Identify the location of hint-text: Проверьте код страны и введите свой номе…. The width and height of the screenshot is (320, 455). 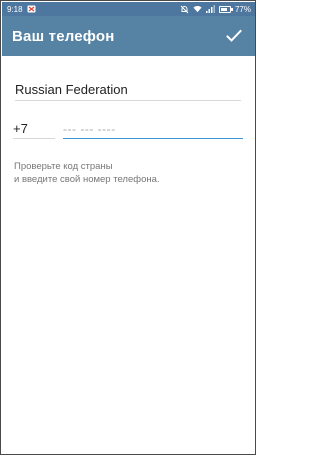
(129, 173).